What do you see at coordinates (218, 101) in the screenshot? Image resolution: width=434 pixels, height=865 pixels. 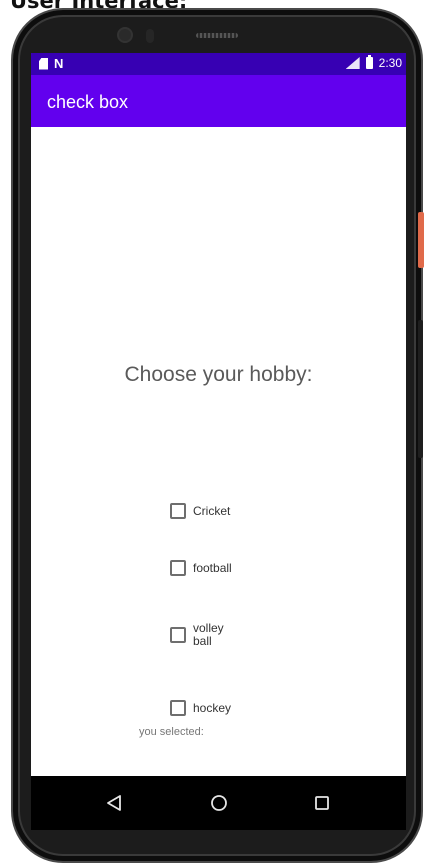 I see `app-bar: check box` at bounding box center [218, 101].